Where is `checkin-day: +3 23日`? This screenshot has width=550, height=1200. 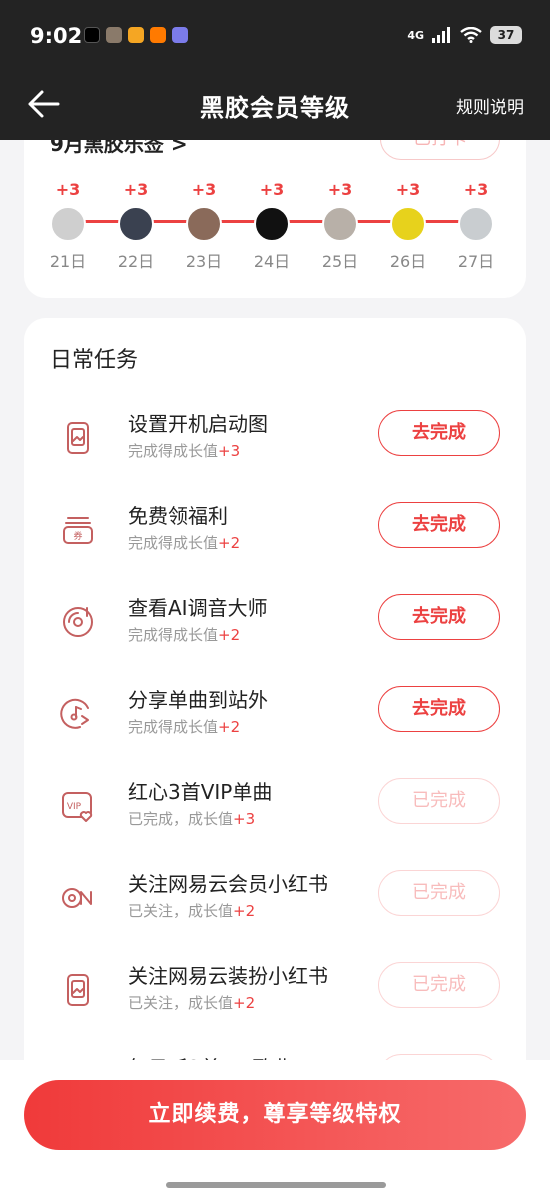
checkin-day: +3 23日 is located at coordinates (204, 226).